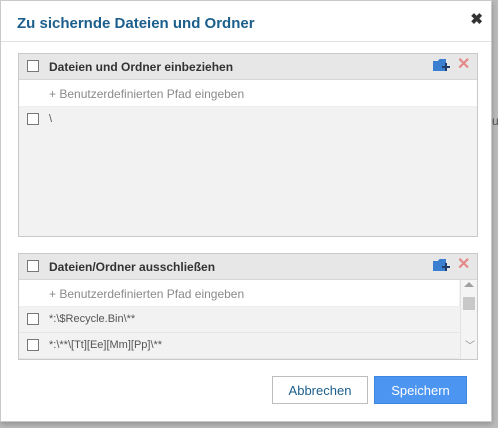  What do you see at coordinates (33, 266) in the screenshot?
I see `exclude-select-all-checkbox` at bounding box center [33, 266].